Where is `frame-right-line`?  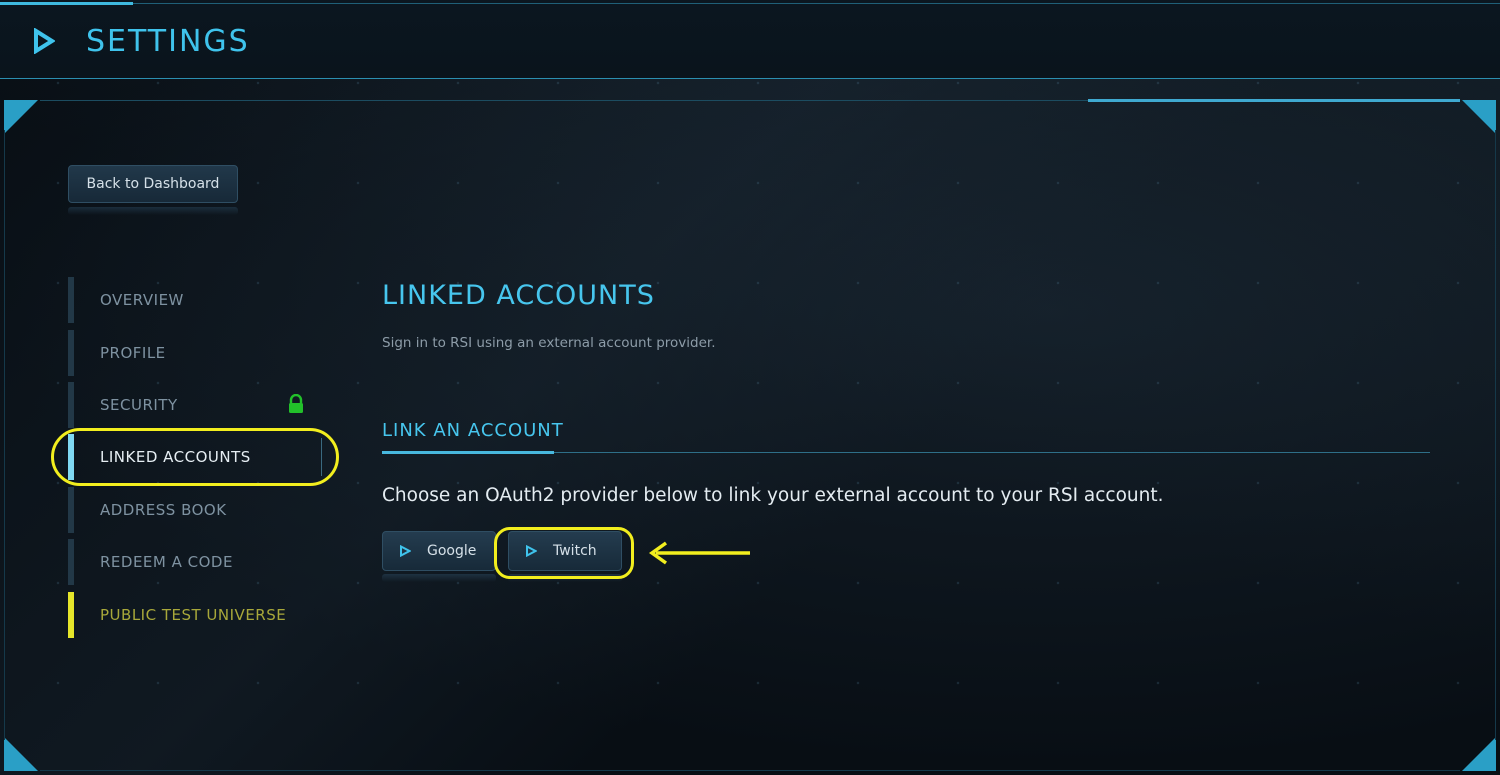
frame-right-line is located at coordinates (1495, 435).